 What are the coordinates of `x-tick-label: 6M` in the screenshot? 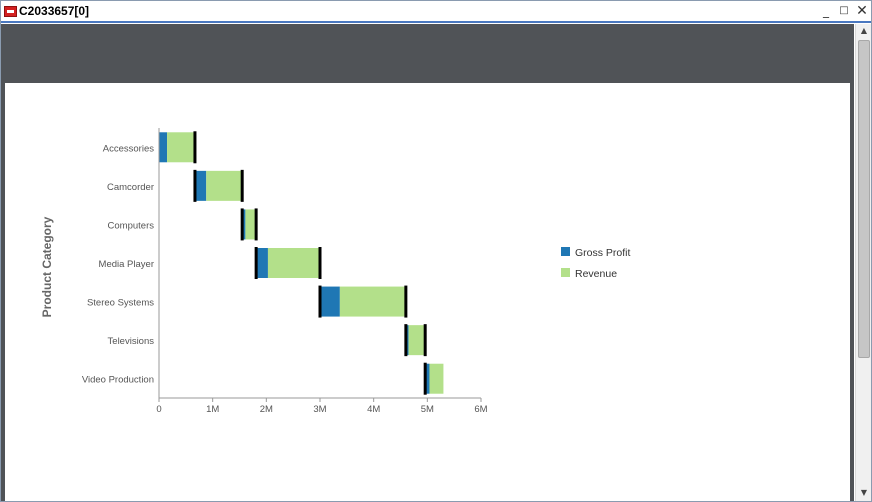 It's located at (480, 409).